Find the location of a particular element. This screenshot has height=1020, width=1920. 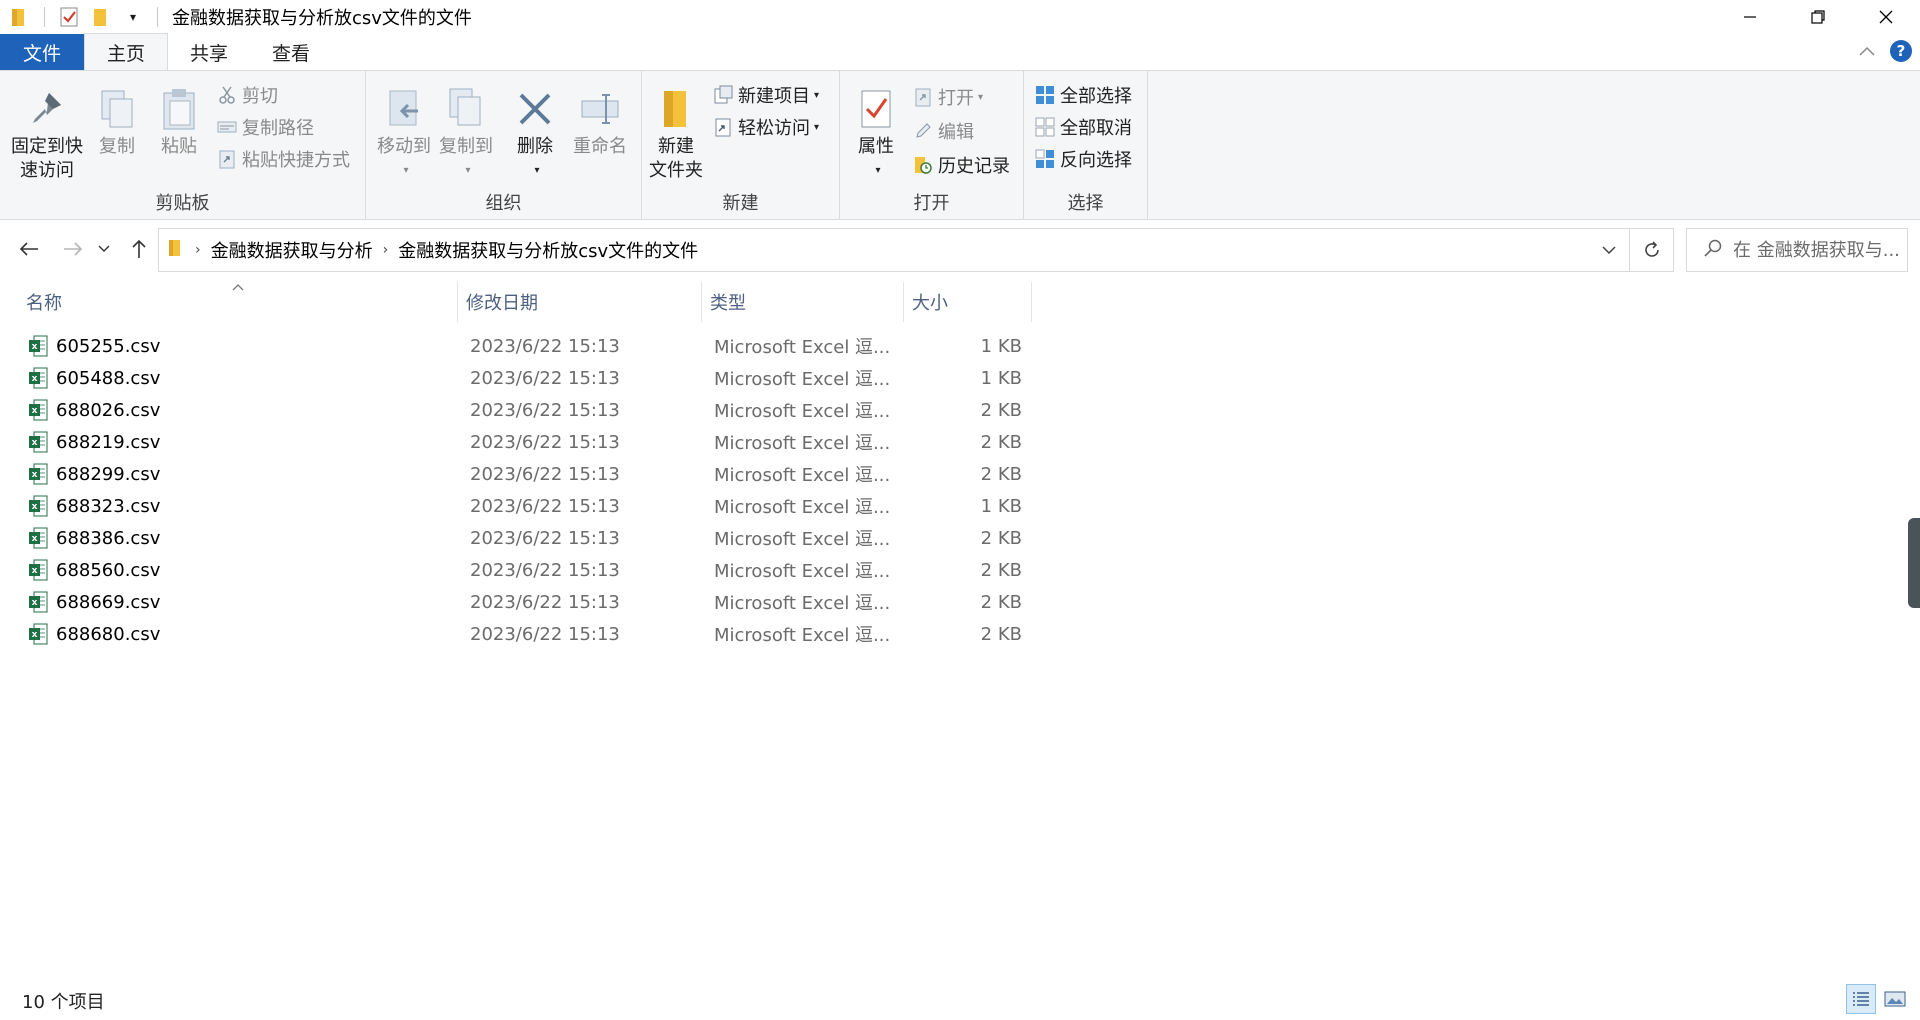

paste-shortcut-button: 粘贴快捷方式 is located at coordinates (283, 159).